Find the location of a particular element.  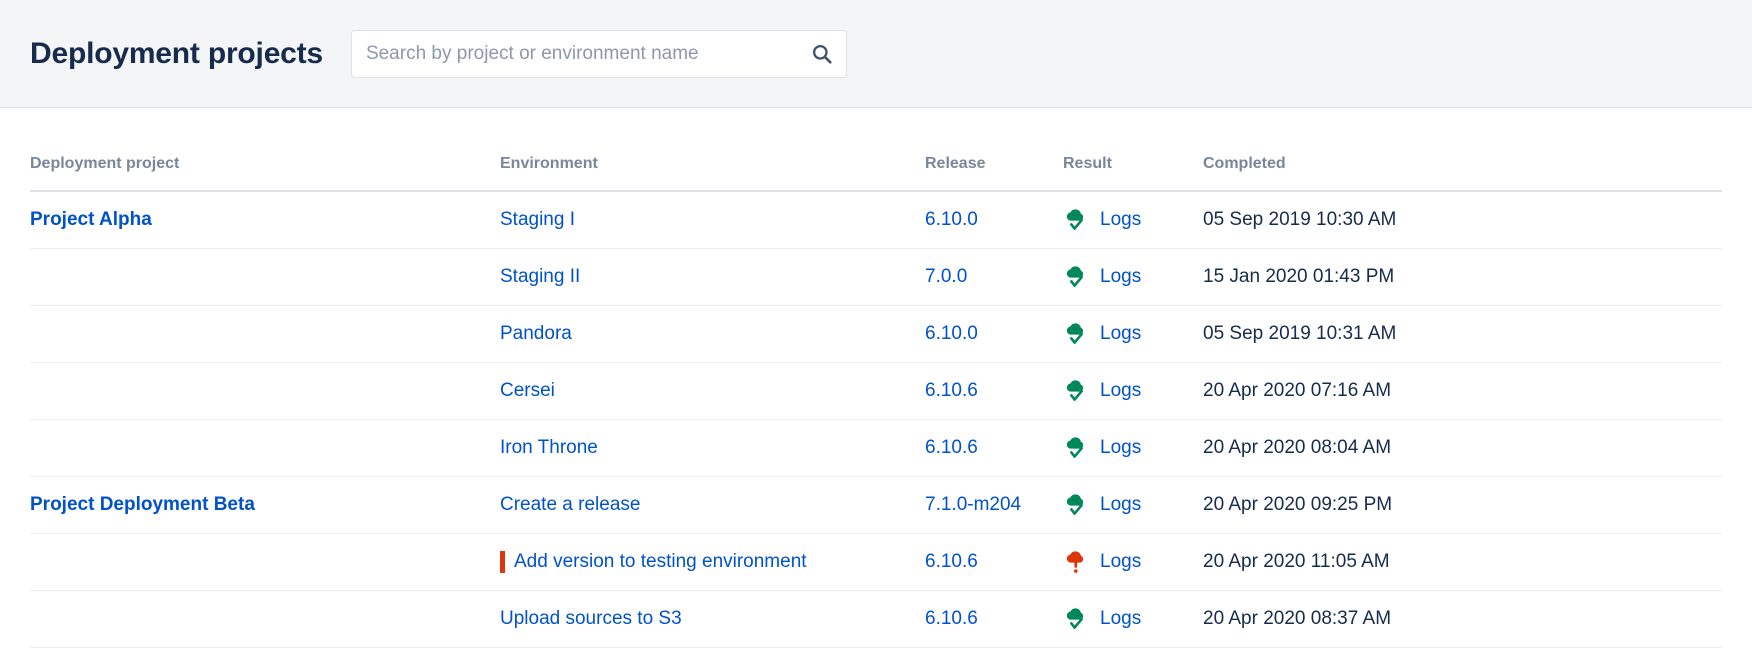

cell-environment: Add version to testing environment is located at coordinates (712, 562).